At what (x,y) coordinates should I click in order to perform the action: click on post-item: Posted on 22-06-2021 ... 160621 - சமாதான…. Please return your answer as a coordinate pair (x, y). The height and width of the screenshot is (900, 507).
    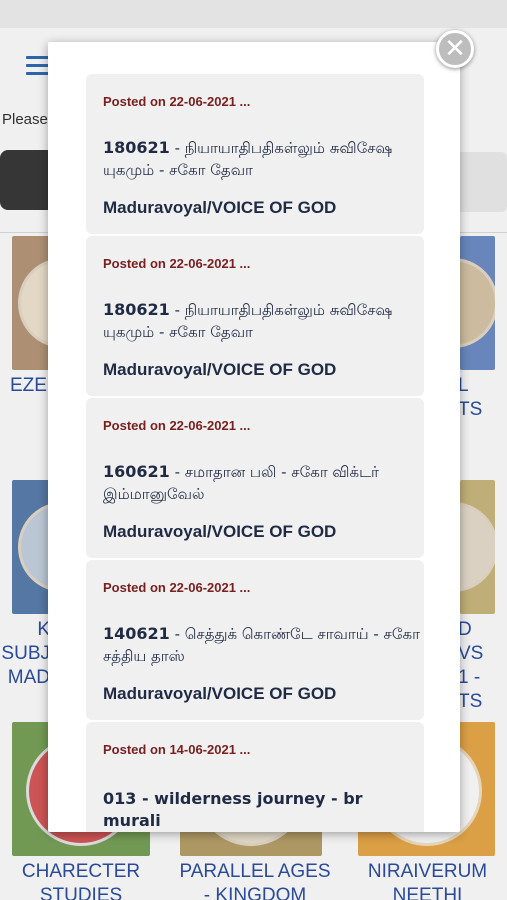
    Looking at the image, I should click on (255, 478).